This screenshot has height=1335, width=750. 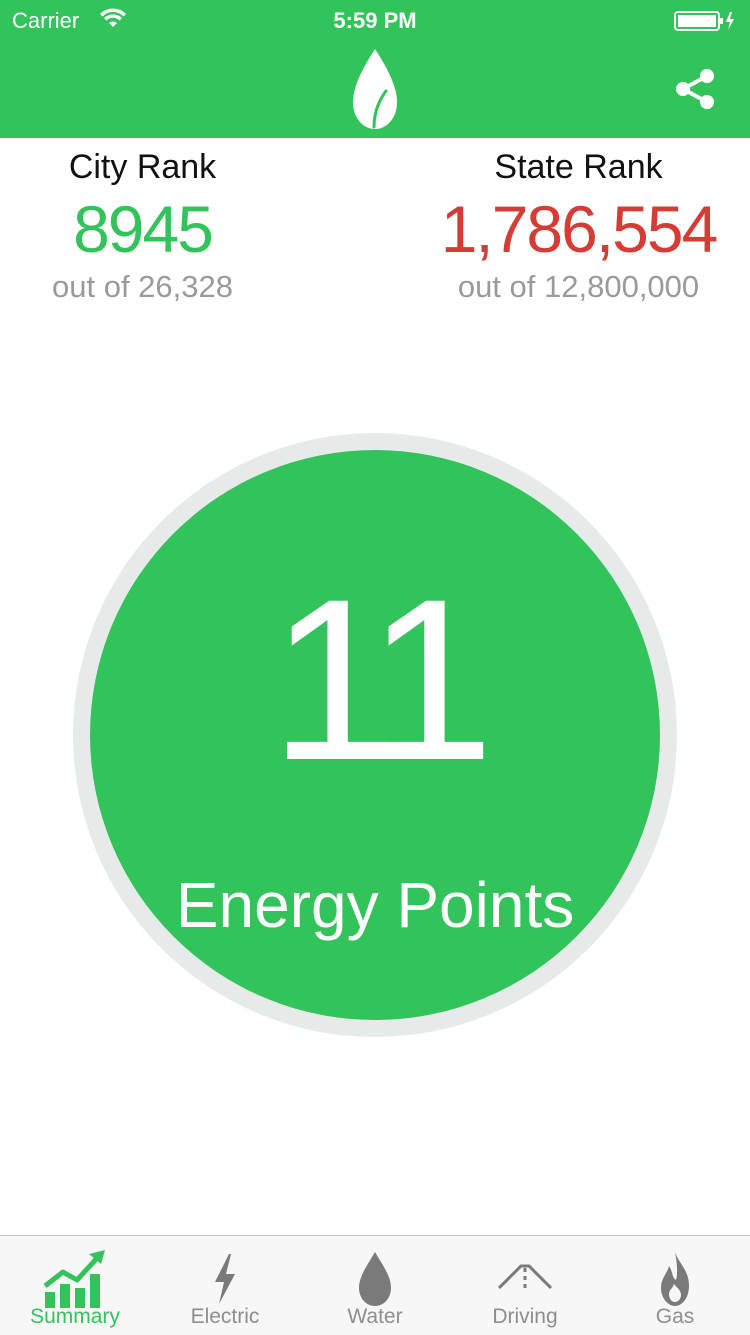 What do you see at coordinates (525, 1316) in the screenshot?
I see `tab-driving-label: Driving` at bounding box center [525, 1316].